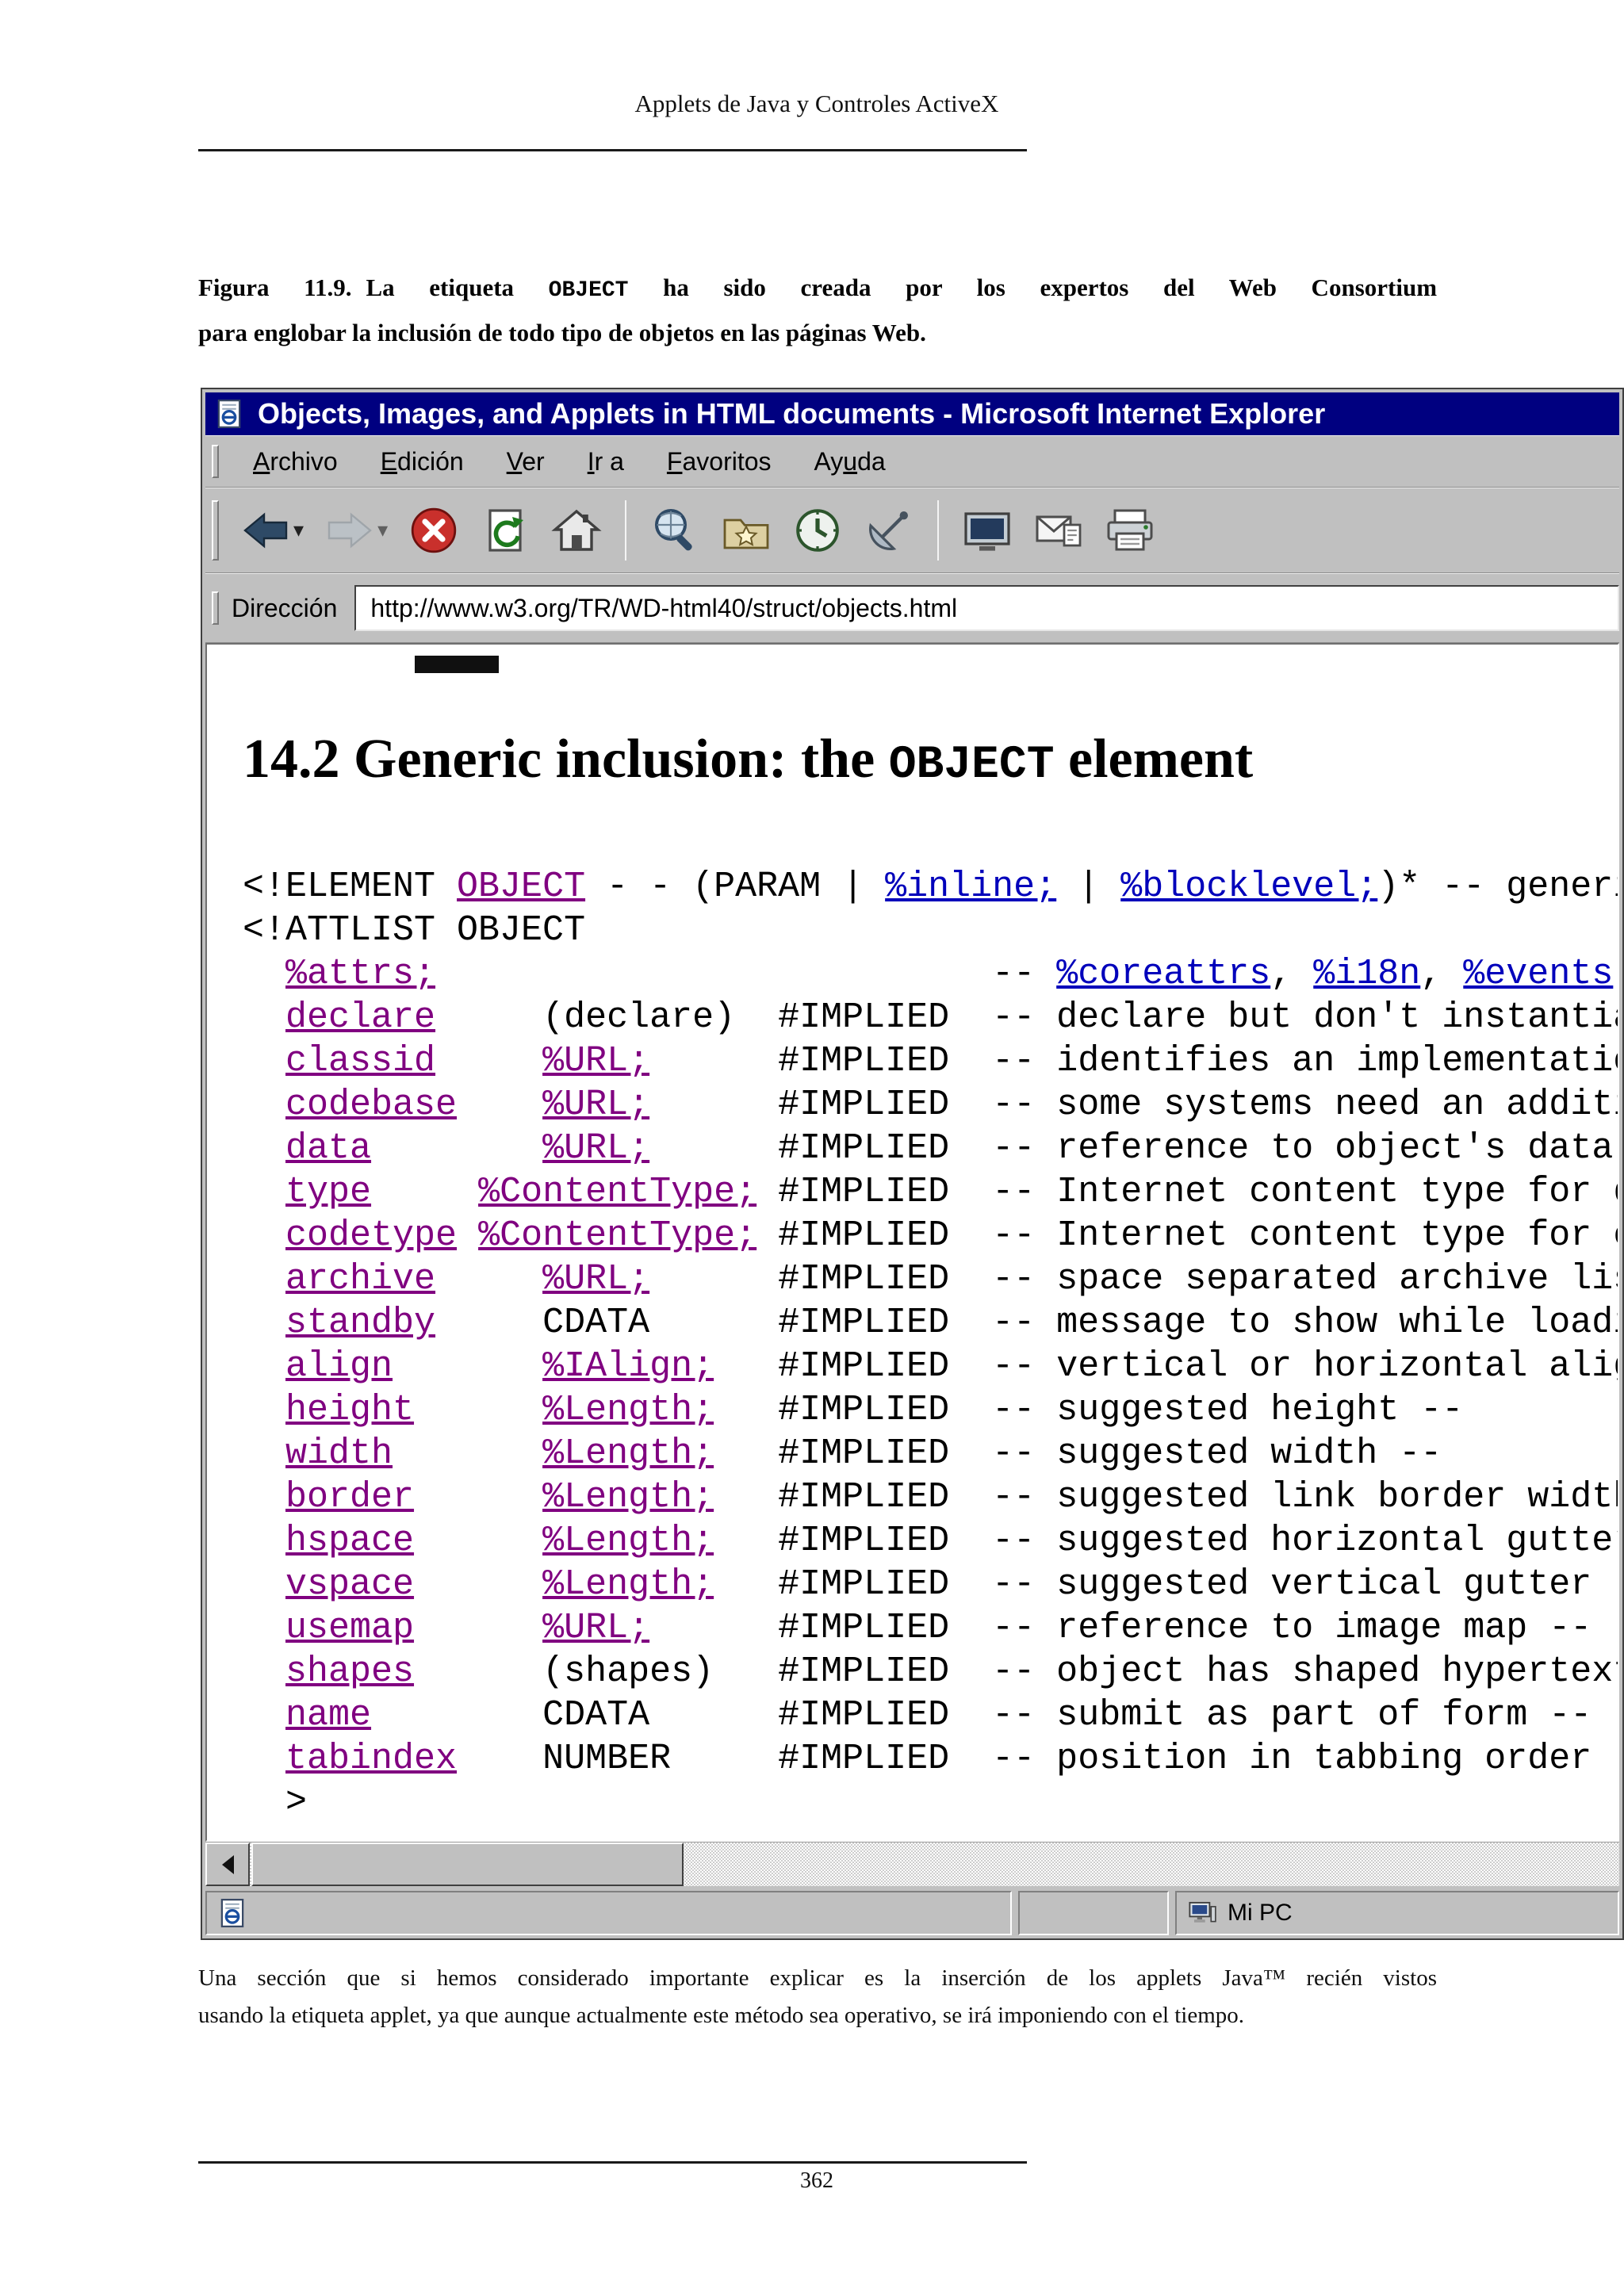 This screenshot has width=1624, height=2296. Describe the element at coordinates (371, 1105) in the screenshot. I see `dtd-link: codebase` at that location.